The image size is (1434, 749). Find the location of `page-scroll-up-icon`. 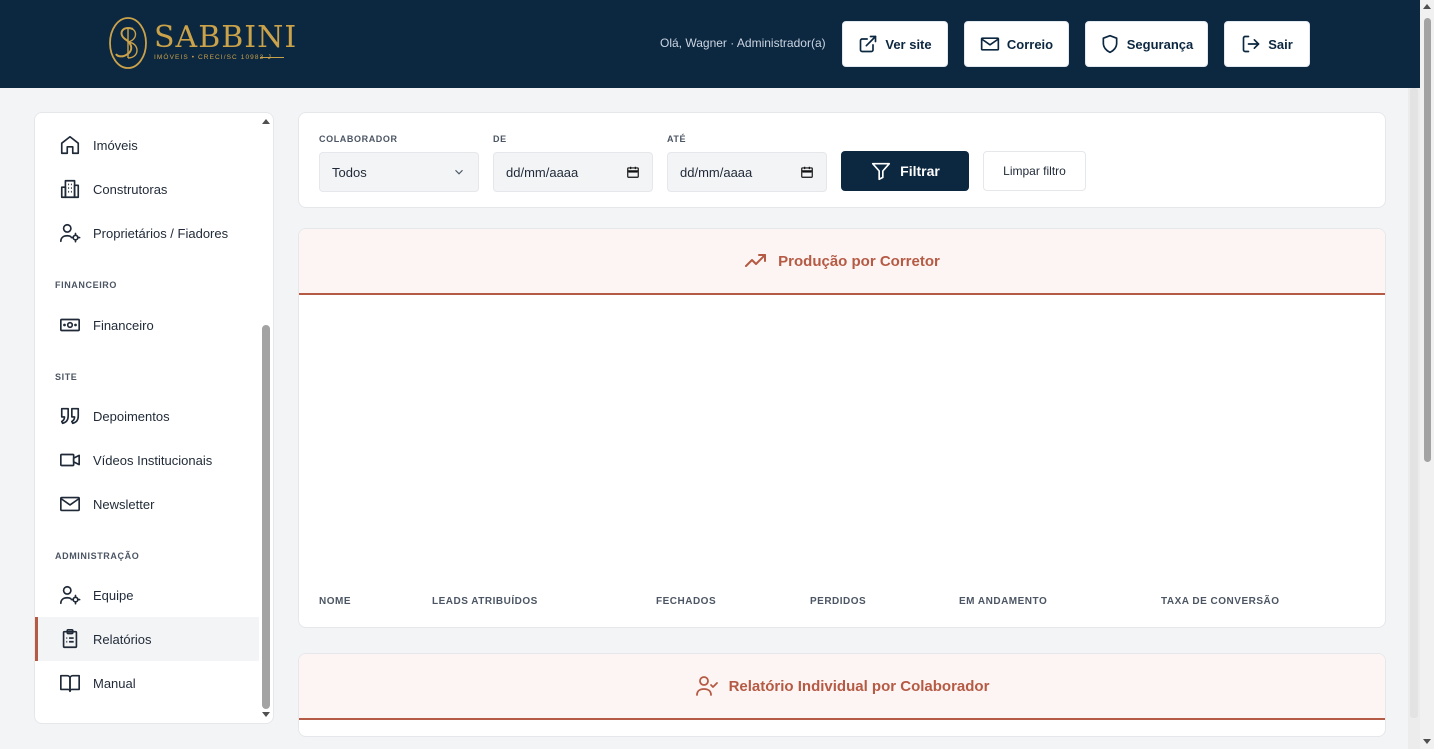

page-scroll-up-icon is located at coordinates (1427, 6).